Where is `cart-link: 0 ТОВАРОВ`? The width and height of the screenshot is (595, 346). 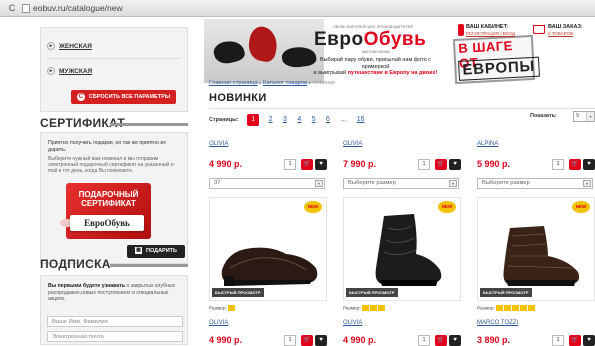
cart-link: 0 ТОВАРОВ is located at coordinates (560, 33).